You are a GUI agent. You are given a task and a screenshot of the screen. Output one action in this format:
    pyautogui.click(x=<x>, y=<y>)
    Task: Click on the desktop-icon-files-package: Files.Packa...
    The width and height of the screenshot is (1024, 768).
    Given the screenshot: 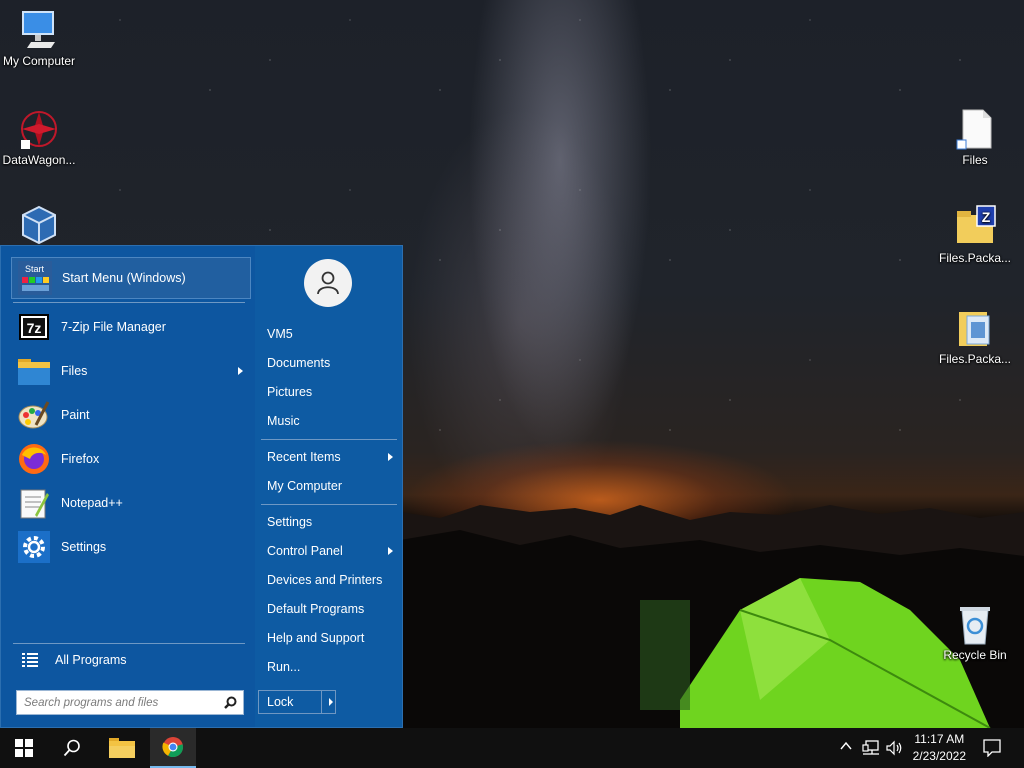 What is the action you would take?
    pyautogui.click(x=975, y=336)
    